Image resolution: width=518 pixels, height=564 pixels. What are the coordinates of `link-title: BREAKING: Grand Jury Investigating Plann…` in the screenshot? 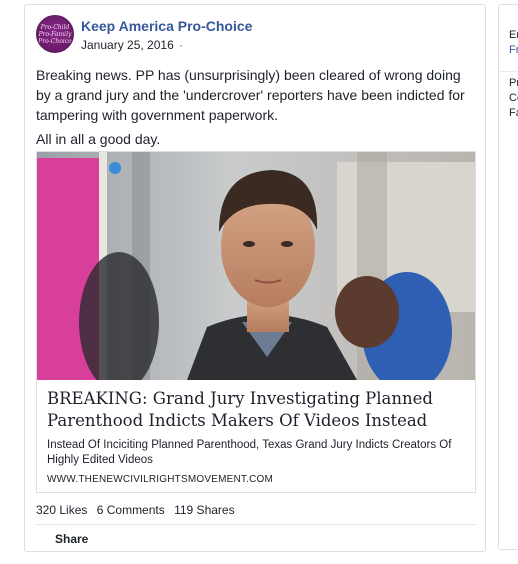 It's located at (257, 410).